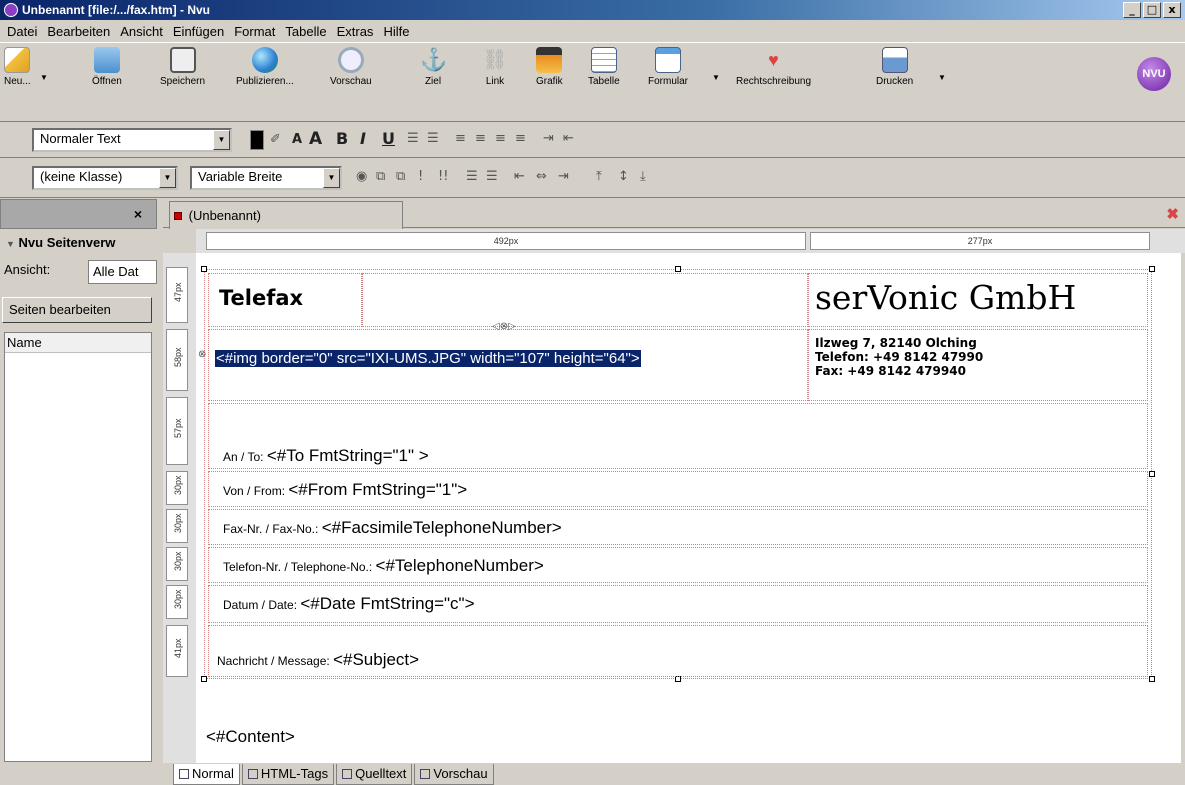 The image size is (1185, 785). Describe the element at coordinates (668, 67) in the screenshot. I see `form-button: Formular` at that location.